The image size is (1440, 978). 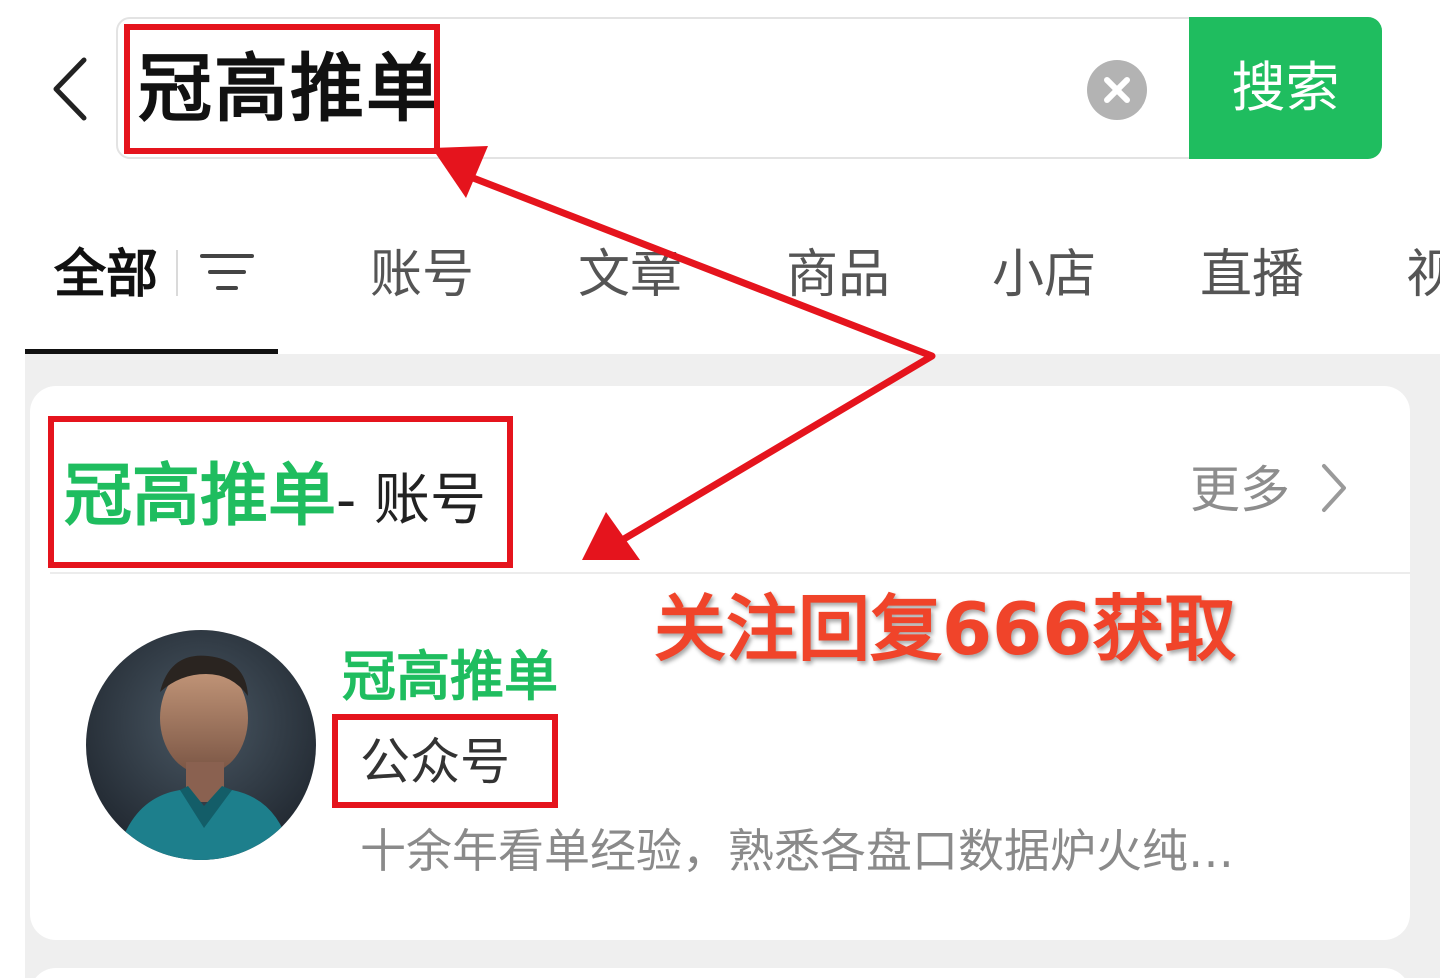 What do you see at coordinates (730, 573) in the screenshot?
I see `section-divider` at bounding box center [730, 573].